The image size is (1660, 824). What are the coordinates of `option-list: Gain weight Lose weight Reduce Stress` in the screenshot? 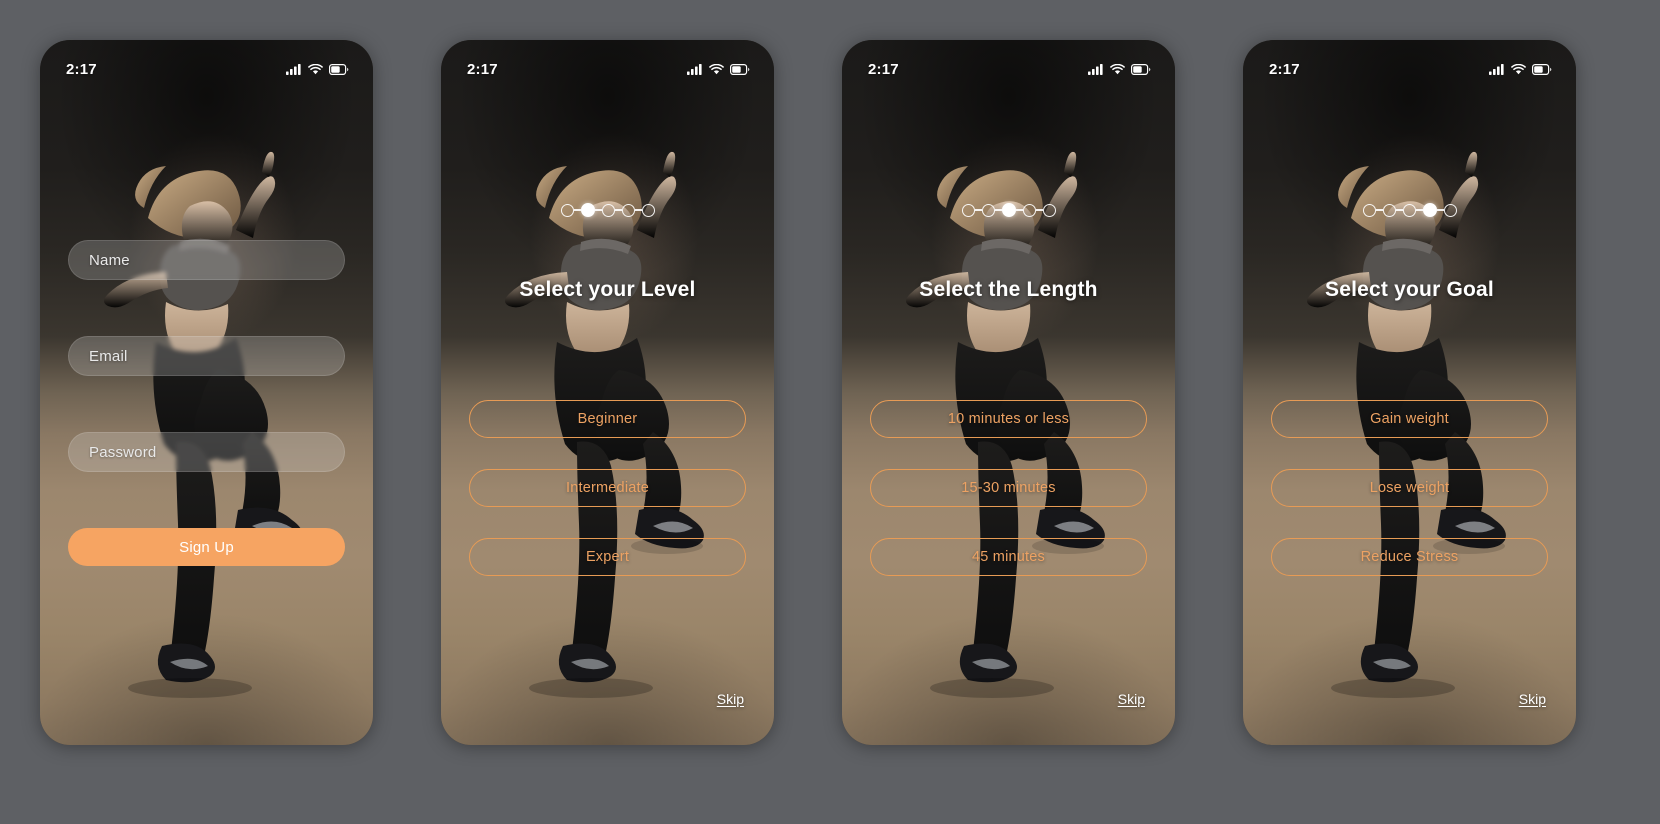 It's located at (1409, 503).